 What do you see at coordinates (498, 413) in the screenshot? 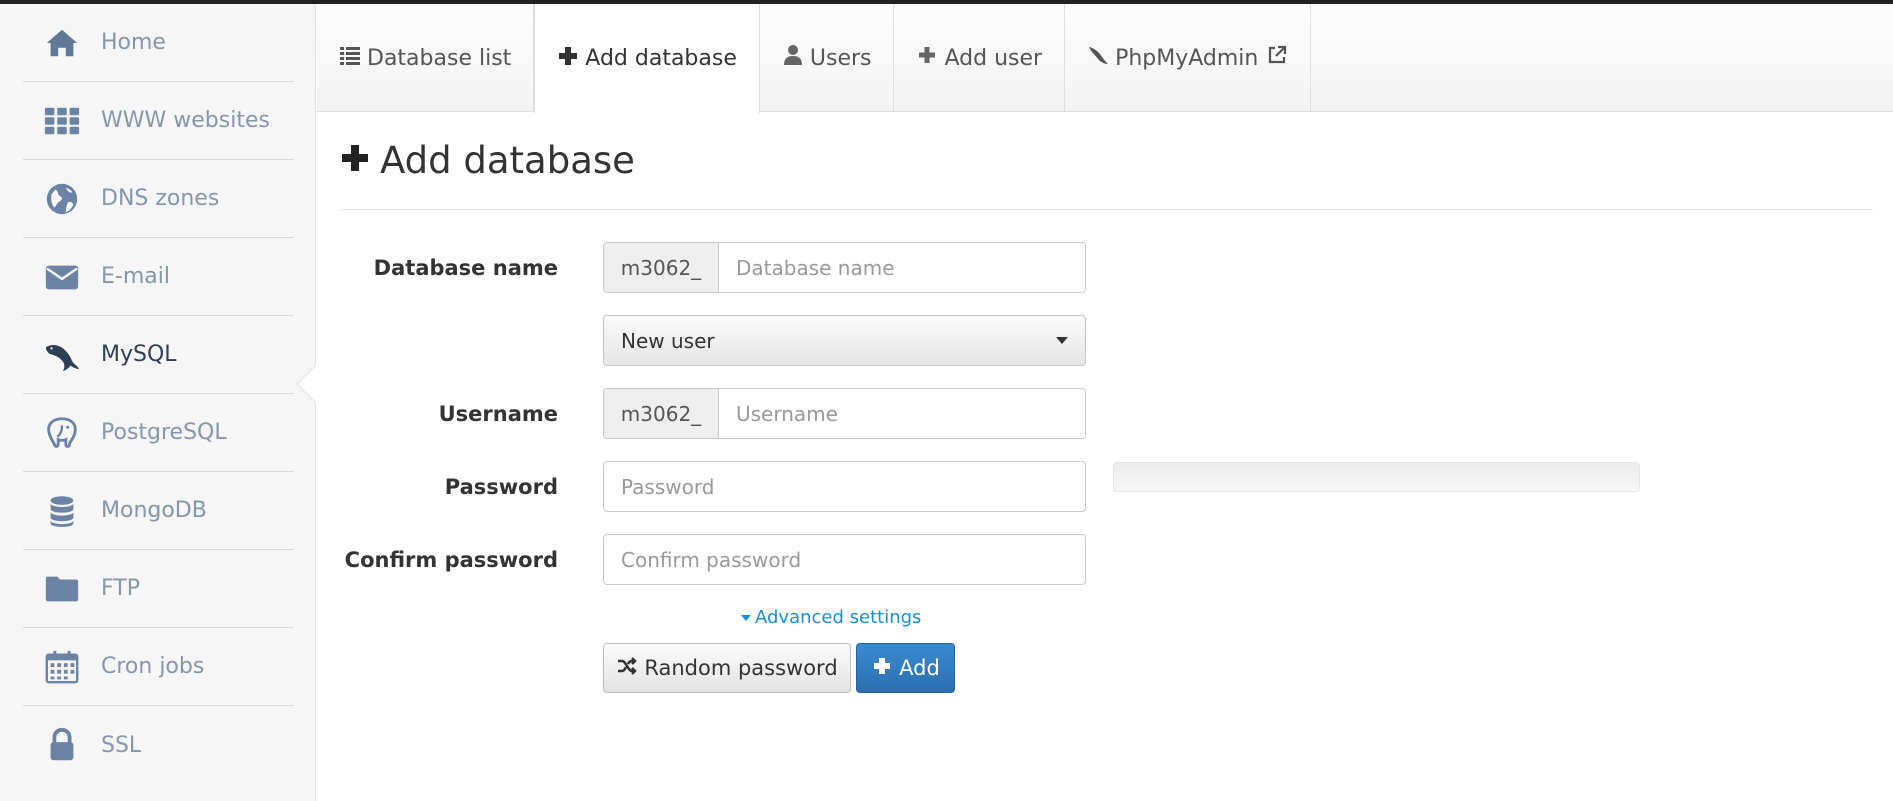
I see `username-label: Username` at bounding box center [498, 413].